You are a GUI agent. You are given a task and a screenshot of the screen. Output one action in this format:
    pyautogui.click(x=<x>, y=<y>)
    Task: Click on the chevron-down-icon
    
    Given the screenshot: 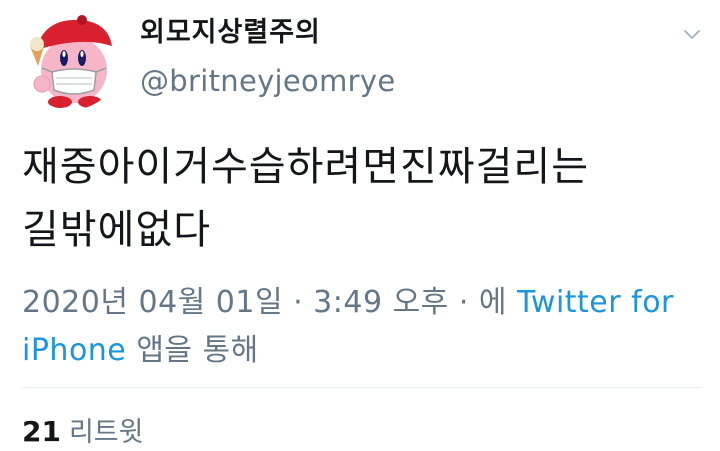 What is the action you would take?
    pyautogui.click(x=692, y=34)
    